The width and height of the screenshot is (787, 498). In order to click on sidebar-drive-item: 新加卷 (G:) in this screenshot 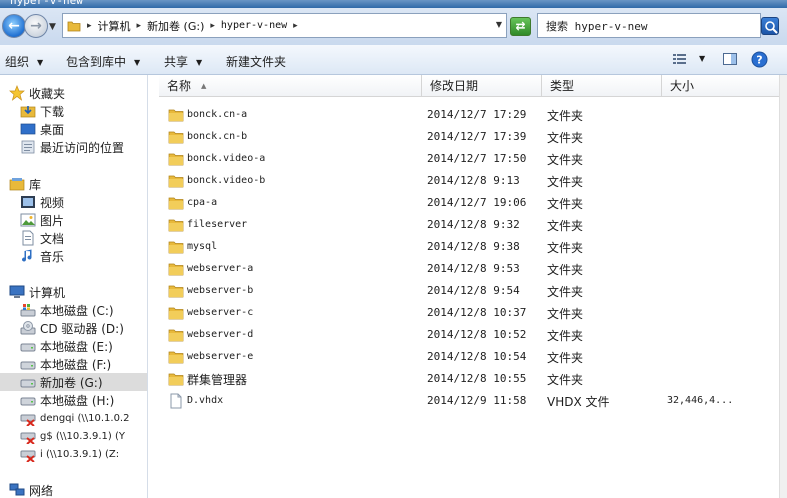, I will do `click(73, 382)`.